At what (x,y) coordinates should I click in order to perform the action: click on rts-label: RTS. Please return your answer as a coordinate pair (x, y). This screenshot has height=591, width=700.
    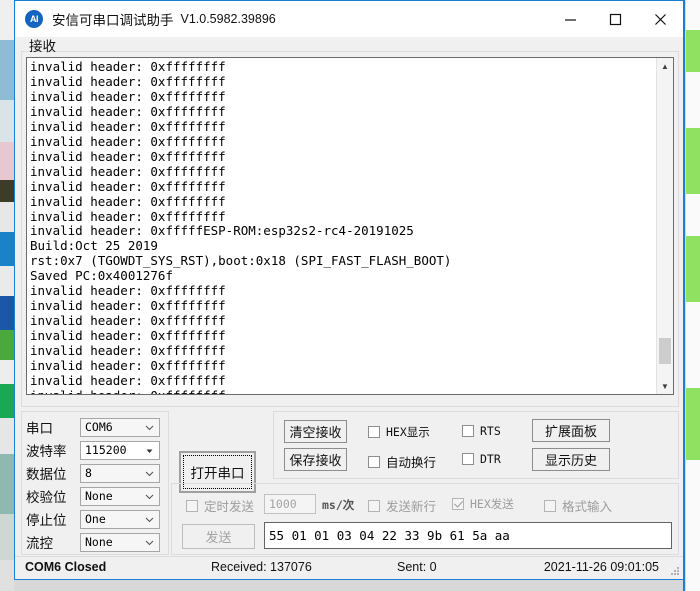
    Looking at the image, I should click on (490, 431).